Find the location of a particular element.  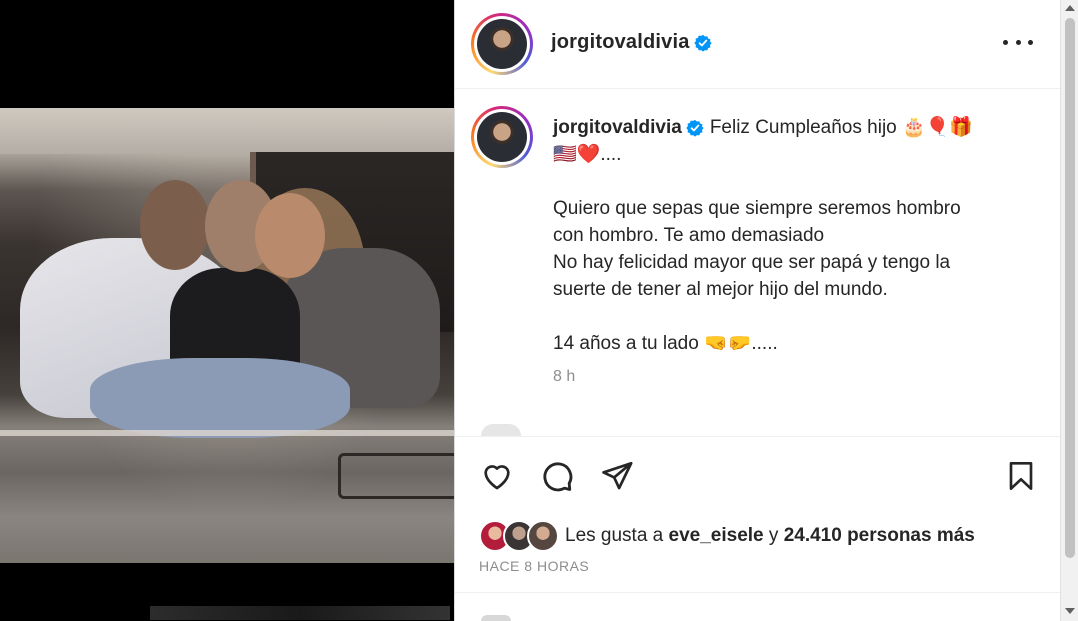

caption-timestamp: 8 h is located at coordinates (564, 377).